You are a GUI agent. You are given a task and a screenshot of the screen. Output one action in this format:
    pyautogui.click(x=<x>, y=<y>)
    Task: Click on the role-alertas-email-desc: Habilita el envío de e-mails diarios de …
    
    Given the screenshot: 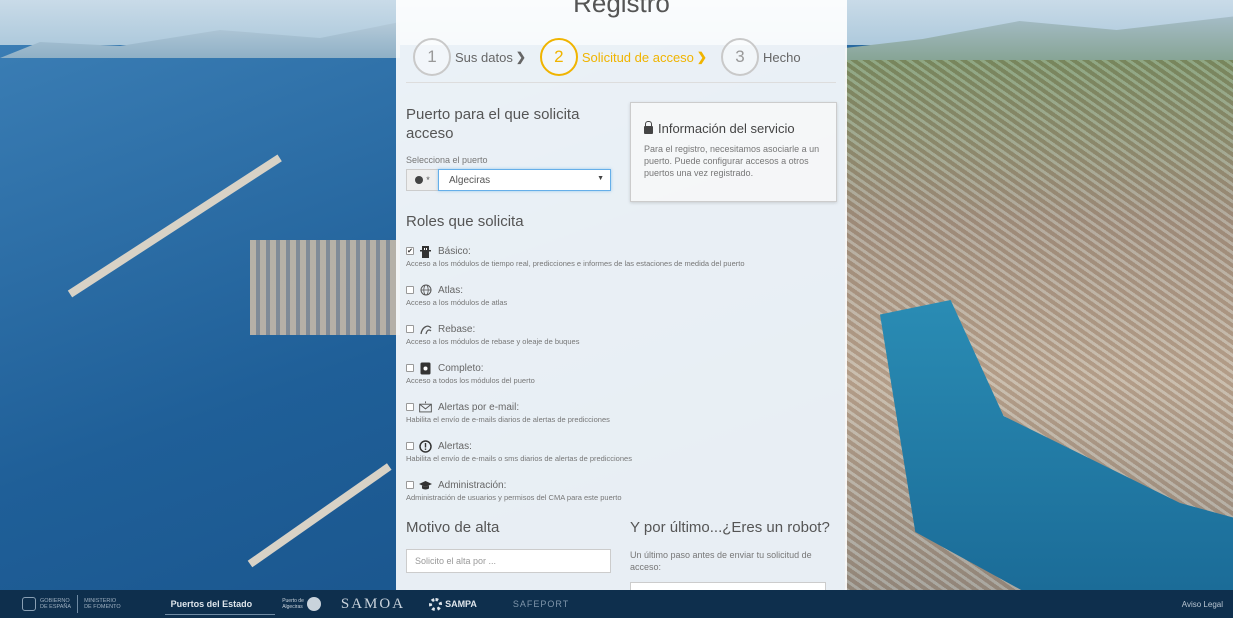 What is the action you would take?
    pyautogui.click(x=508, y=419)
    